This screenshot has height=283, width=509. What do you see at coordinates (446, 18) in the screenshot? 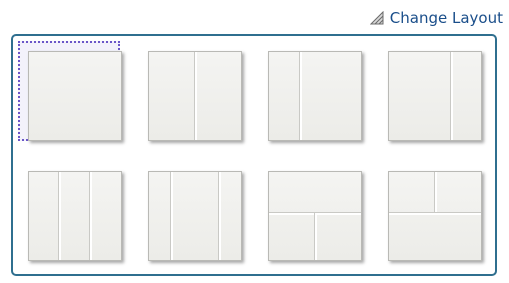
I see `change-layout-label: Change Layout` at bounding box center [446, 18].